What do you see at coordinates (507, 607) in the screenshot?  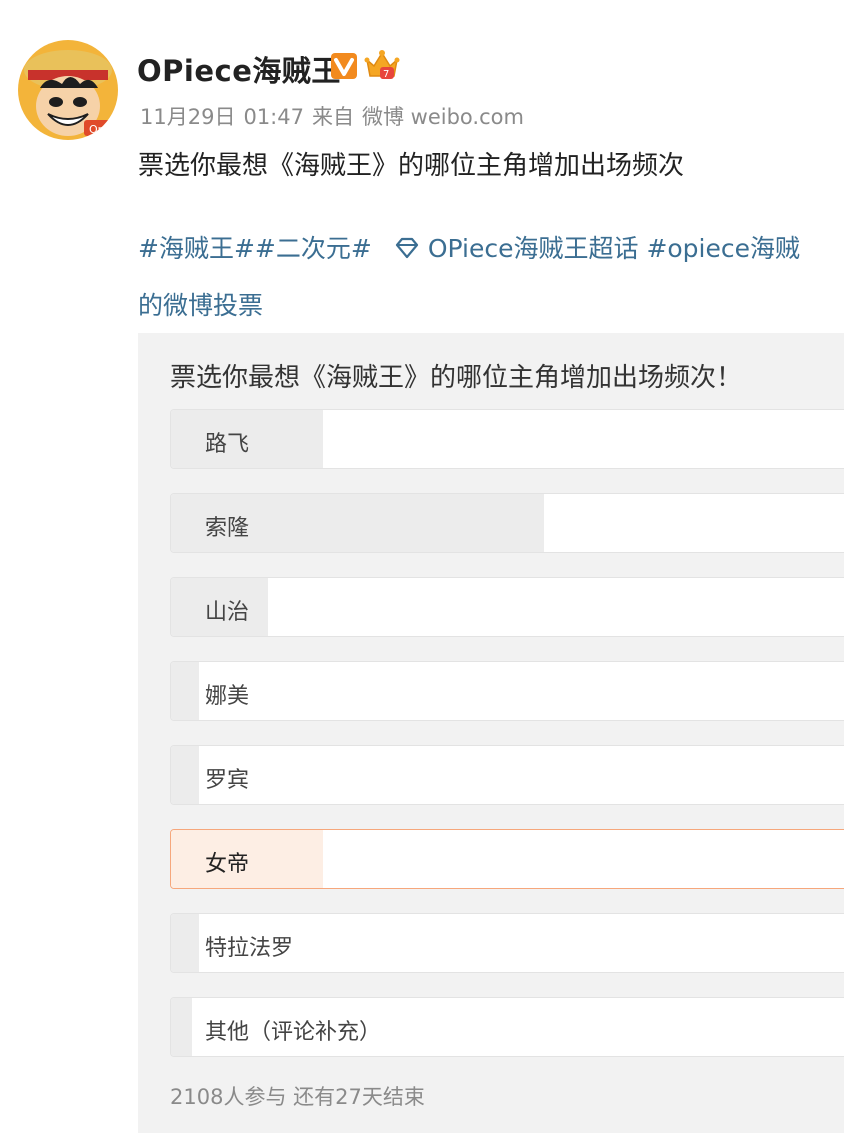 I see `poll-option: 山治` at bounding box center [507, 607].